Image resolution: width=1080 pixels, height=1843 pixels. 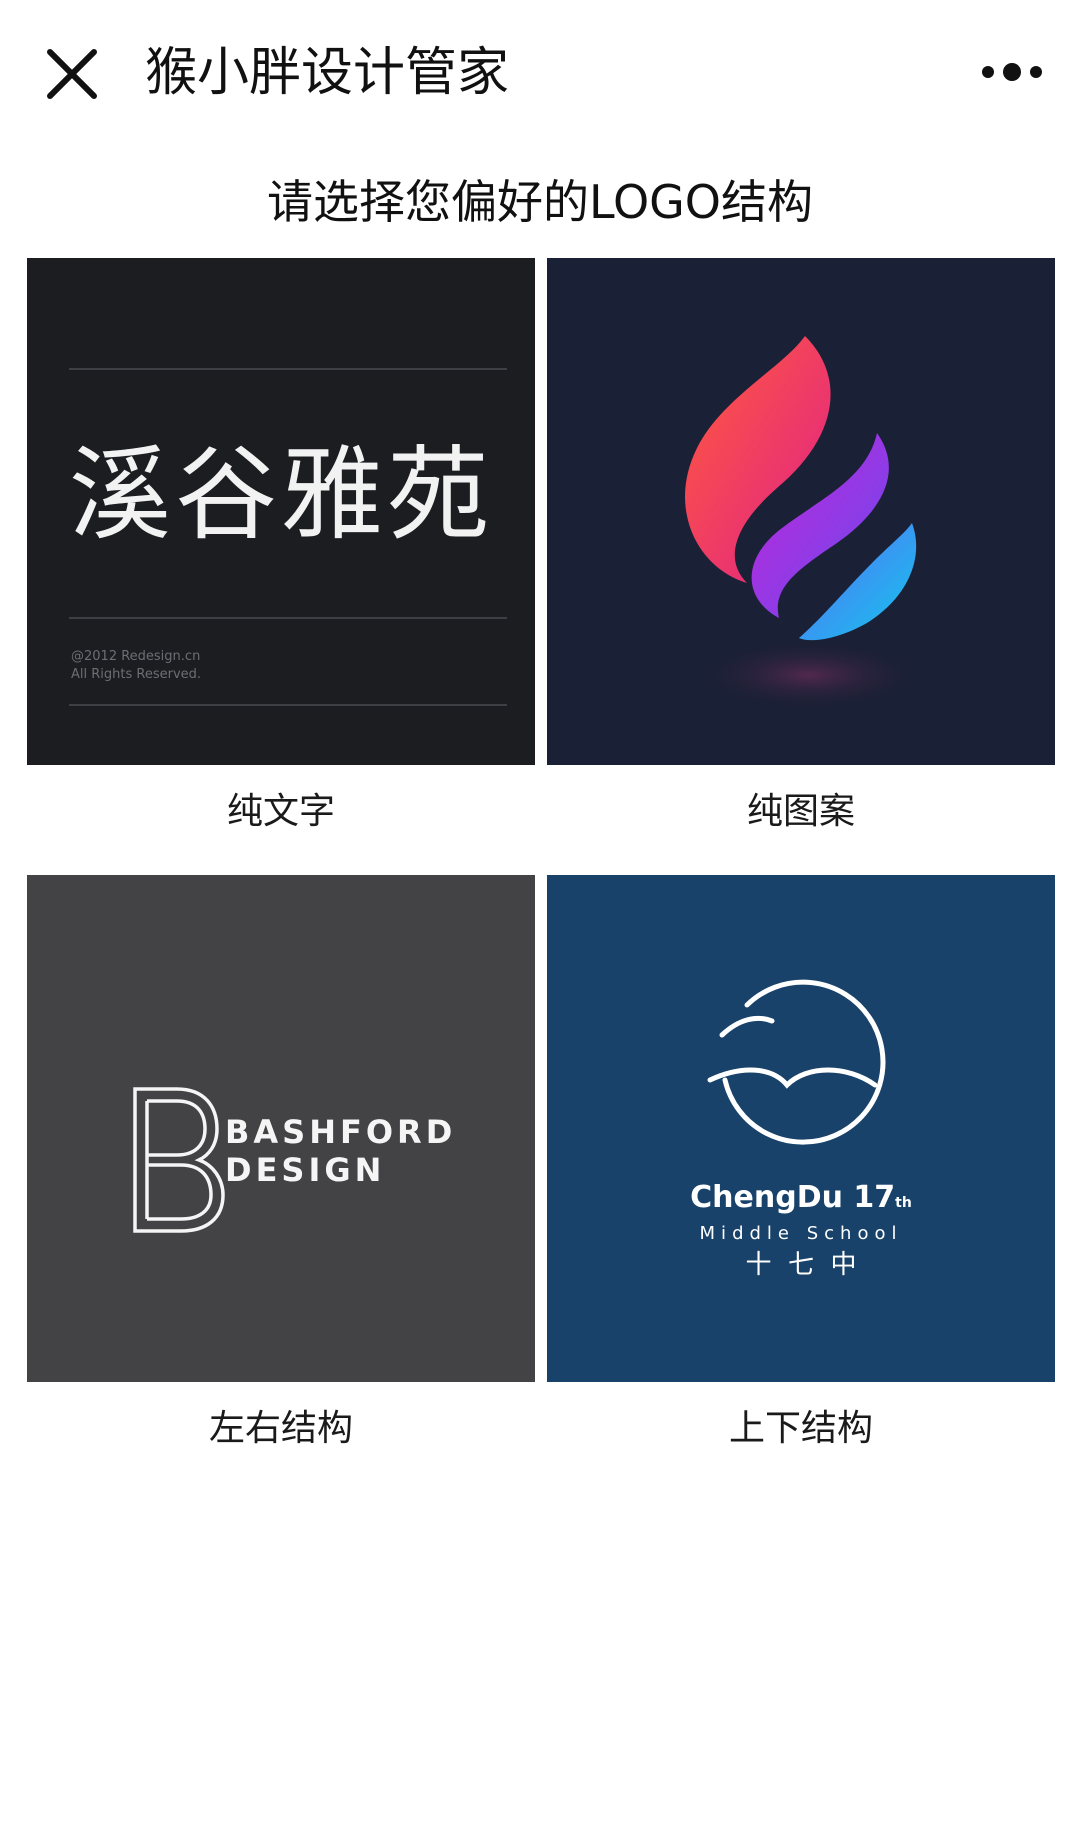 I want to click on close-icon, so click(x=72, y=74).